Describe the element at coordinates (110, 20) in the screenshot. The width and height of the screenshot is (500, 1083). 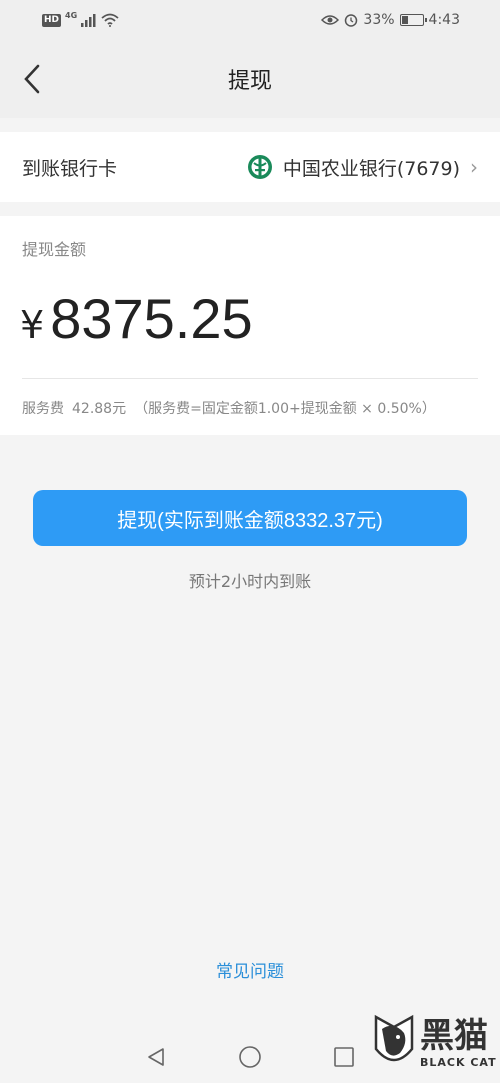
I see `wifi-icon` at that location.